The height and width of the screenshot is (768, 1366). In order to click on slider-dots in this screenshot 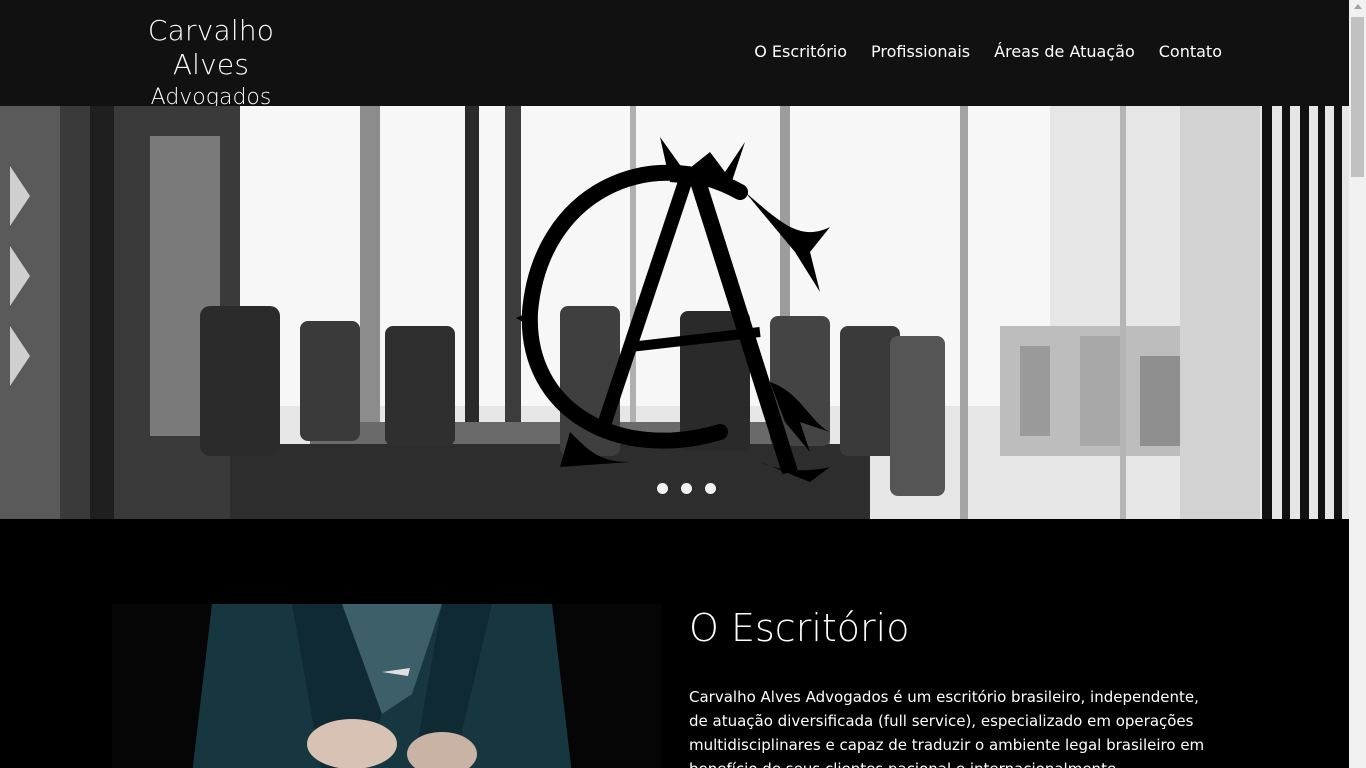, I will do `click(686, 488)`.